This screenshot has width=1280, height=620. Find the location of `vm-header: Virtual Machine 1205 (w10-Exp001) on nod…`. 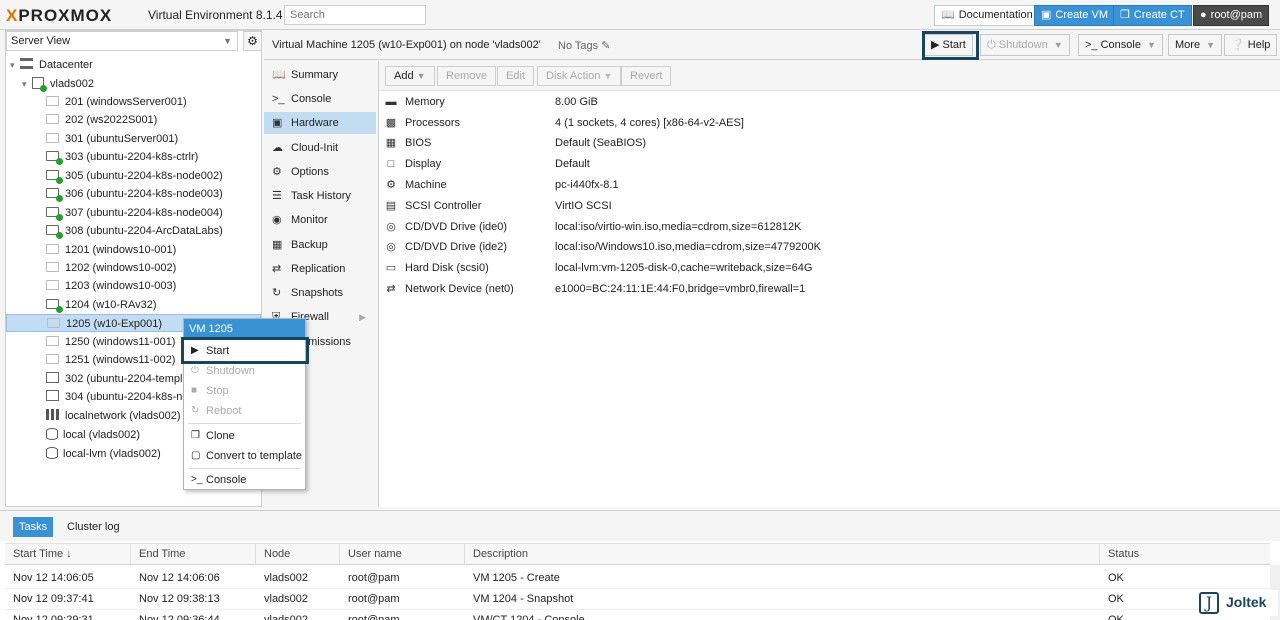

vm-header: Virtual Machine 1205 (w10-Exp001) on nod… is located at coordinates (772, 45).